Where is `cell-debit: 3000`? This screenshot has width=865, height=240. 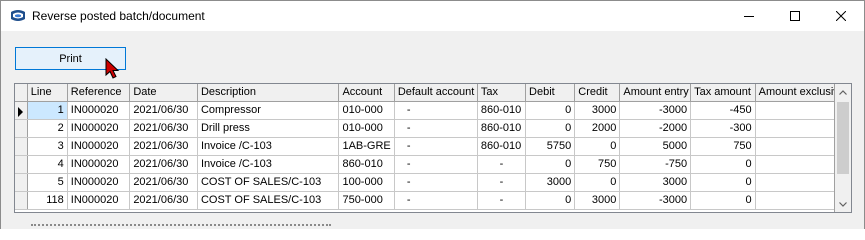 cell-debit: 3000 is located at coordinates (550, 182).